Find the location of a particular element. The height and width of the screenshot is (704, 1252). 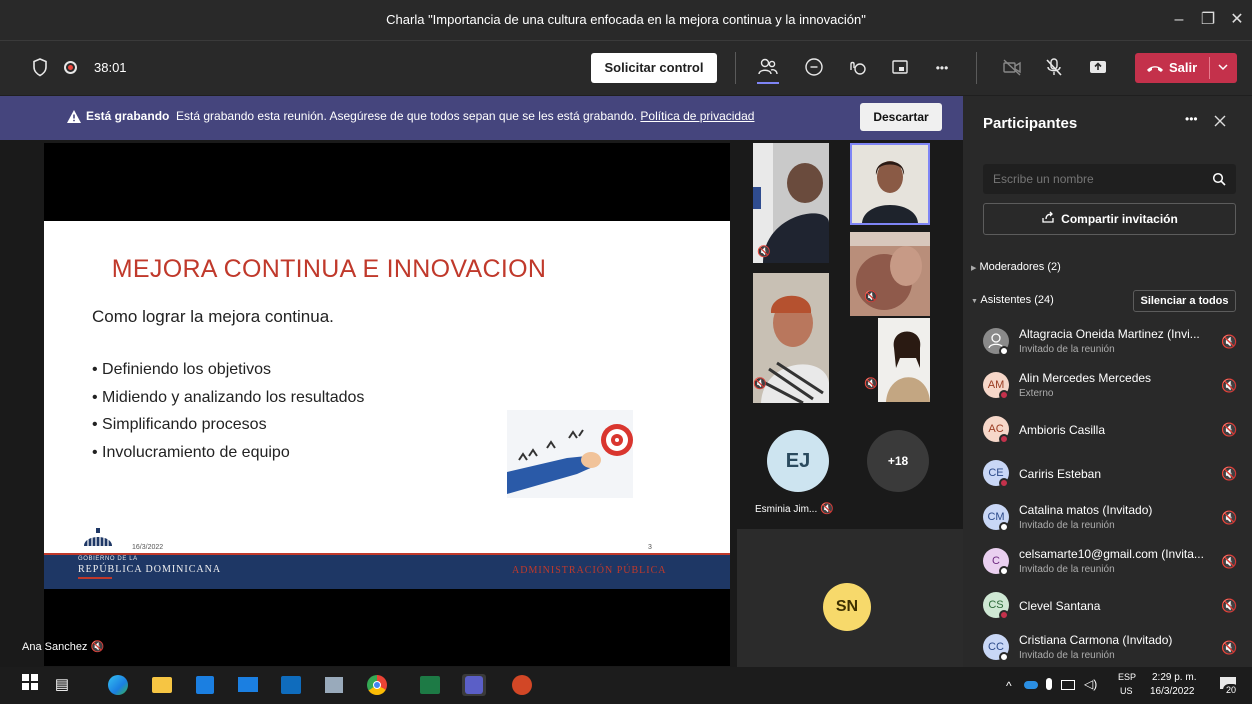

chat-icon is located at coordinates (814, 68).